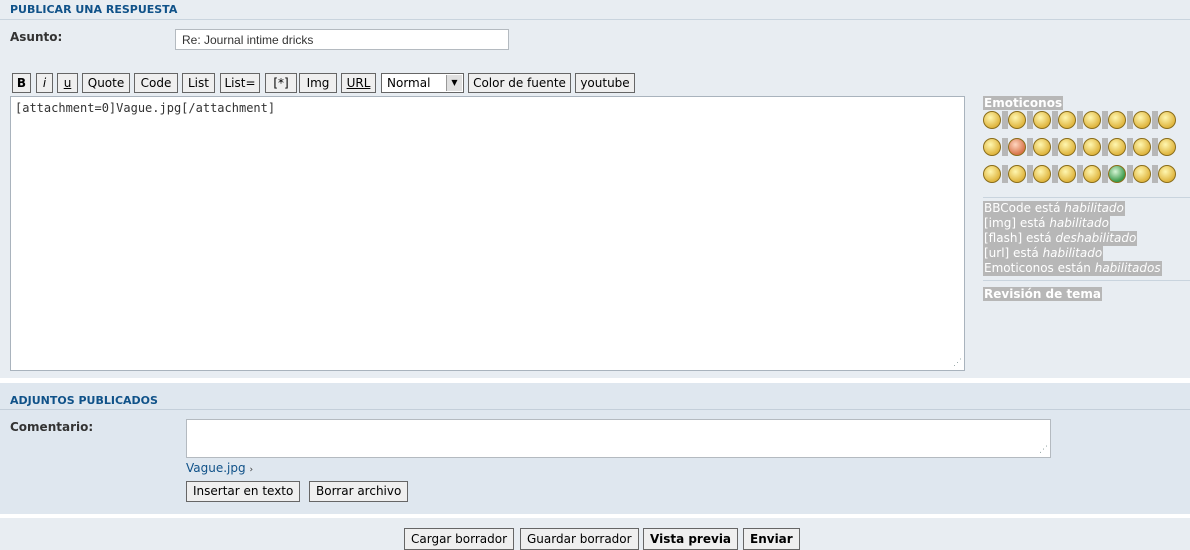 The image size is (1190, 550). What do you see at coordinates (691, 539) in the screenshot?
I see `preview-button: Vista previa` at bounding box center [691, 539].